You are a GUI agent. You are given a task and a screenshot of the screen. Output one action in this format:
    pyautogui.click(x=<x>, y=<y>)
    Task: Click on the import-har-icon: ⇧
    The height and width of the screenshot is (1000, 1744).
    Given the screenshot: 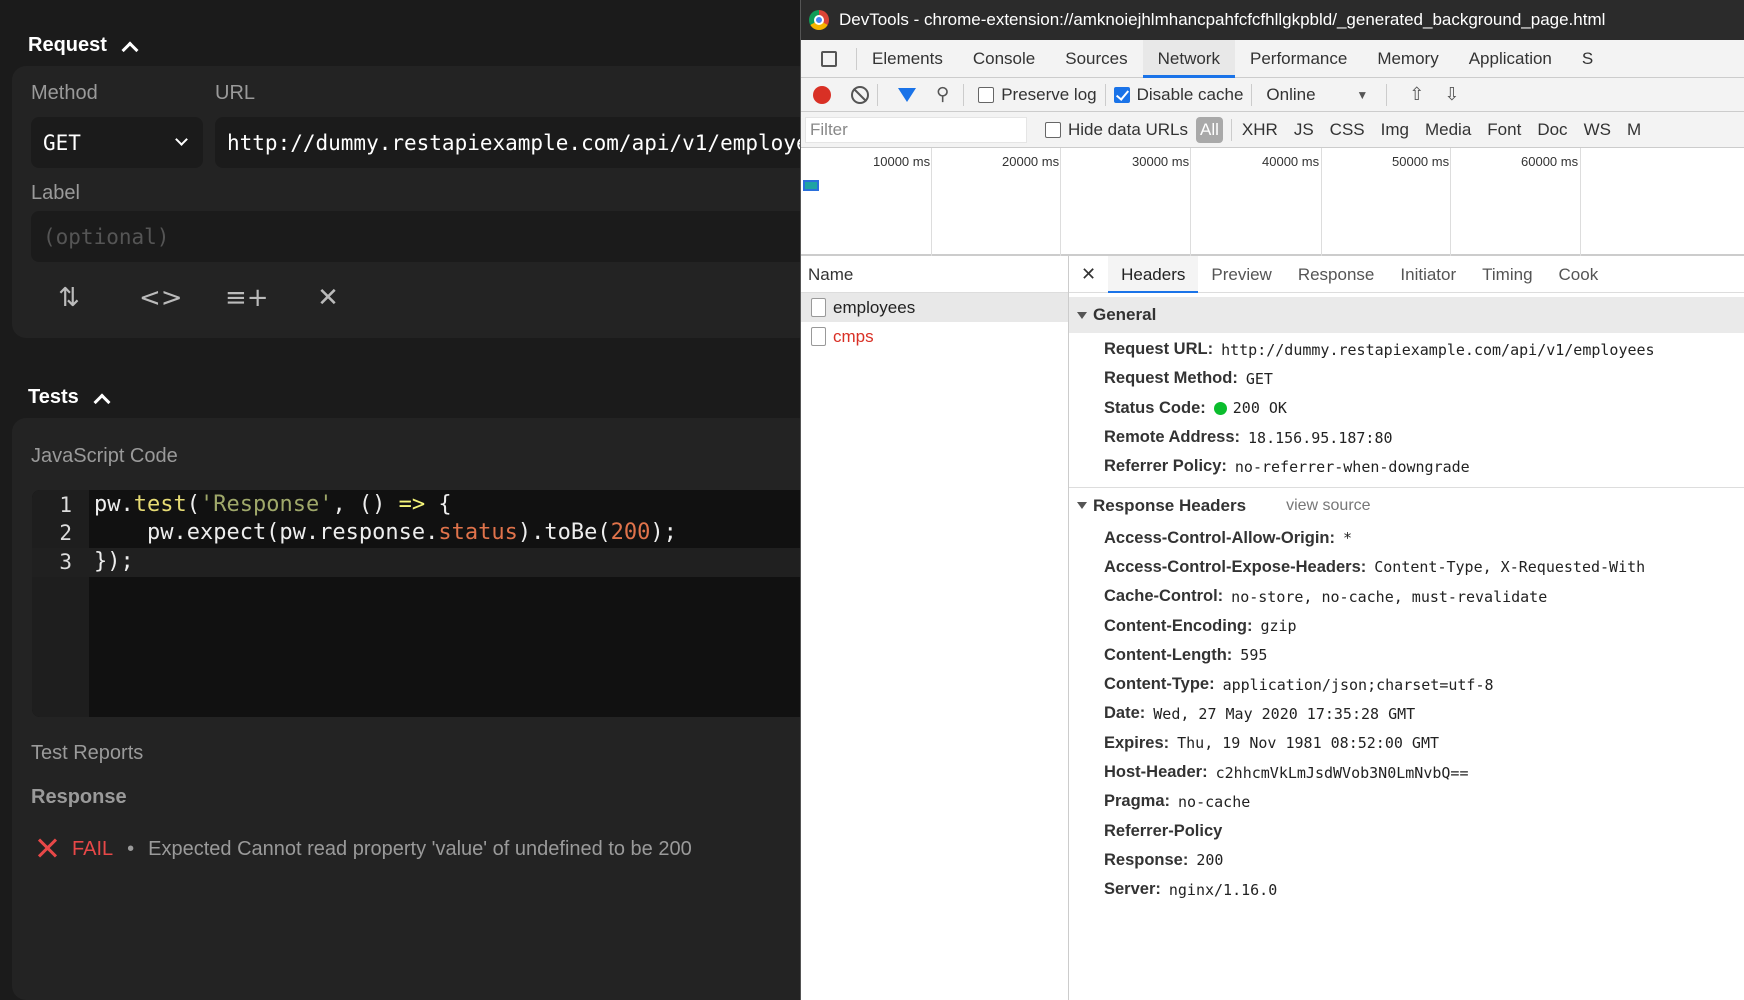 What is the action you would take?
    pyautogui.click(x=1416, y=94)
    